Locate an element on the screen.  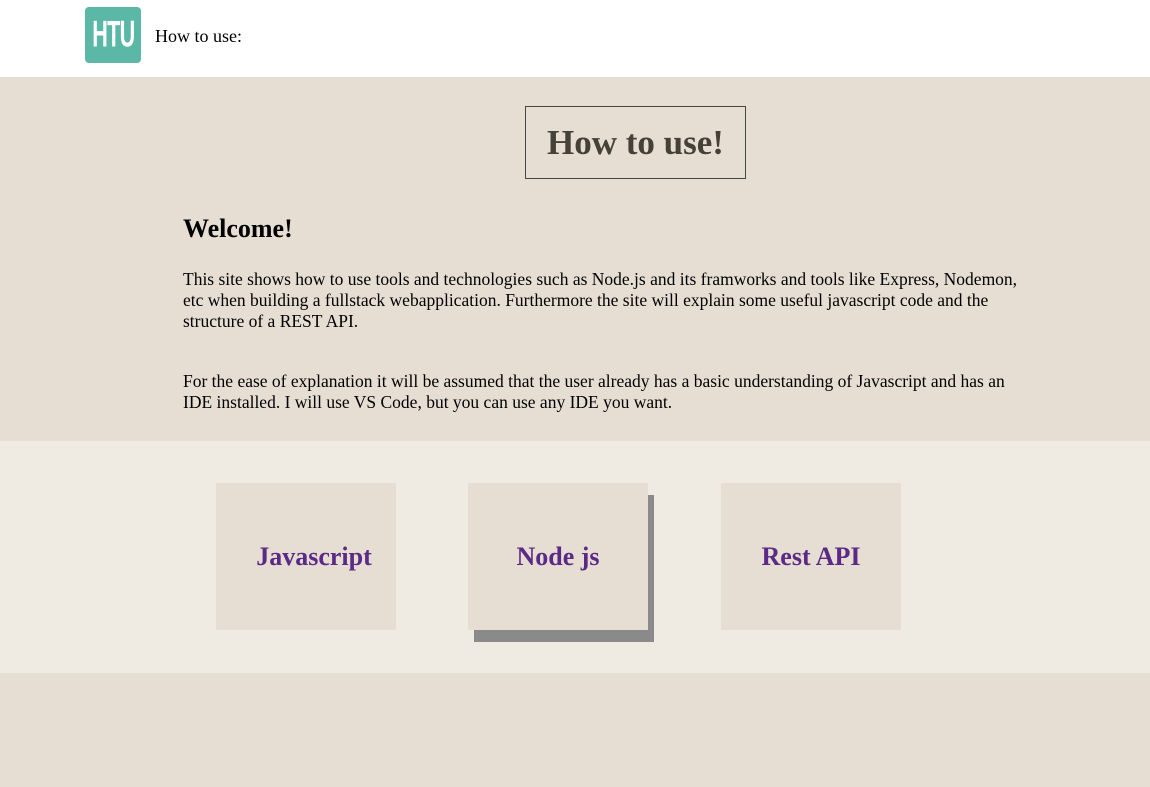
card-rest-api-link: Rest API is located at coordinates (811, 557).